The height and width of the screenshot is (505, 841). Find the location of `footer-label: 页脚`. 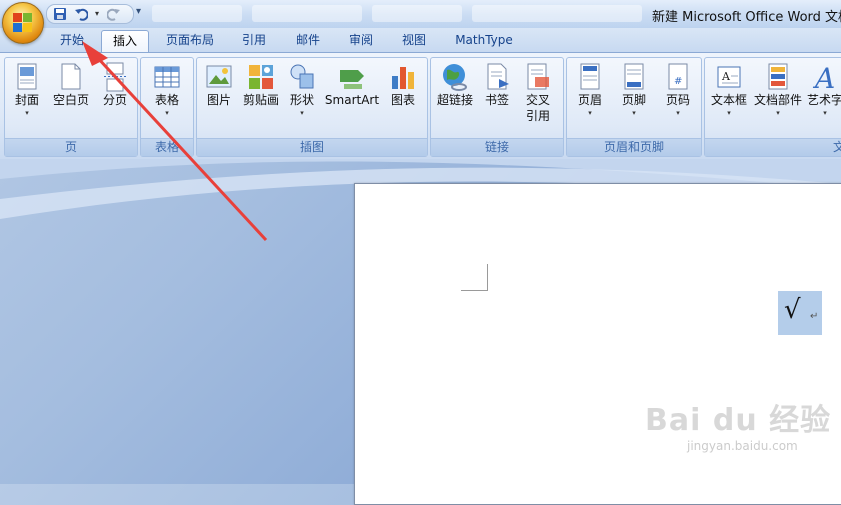

footer-label: 页脚 is located at coordinates (633, 100).